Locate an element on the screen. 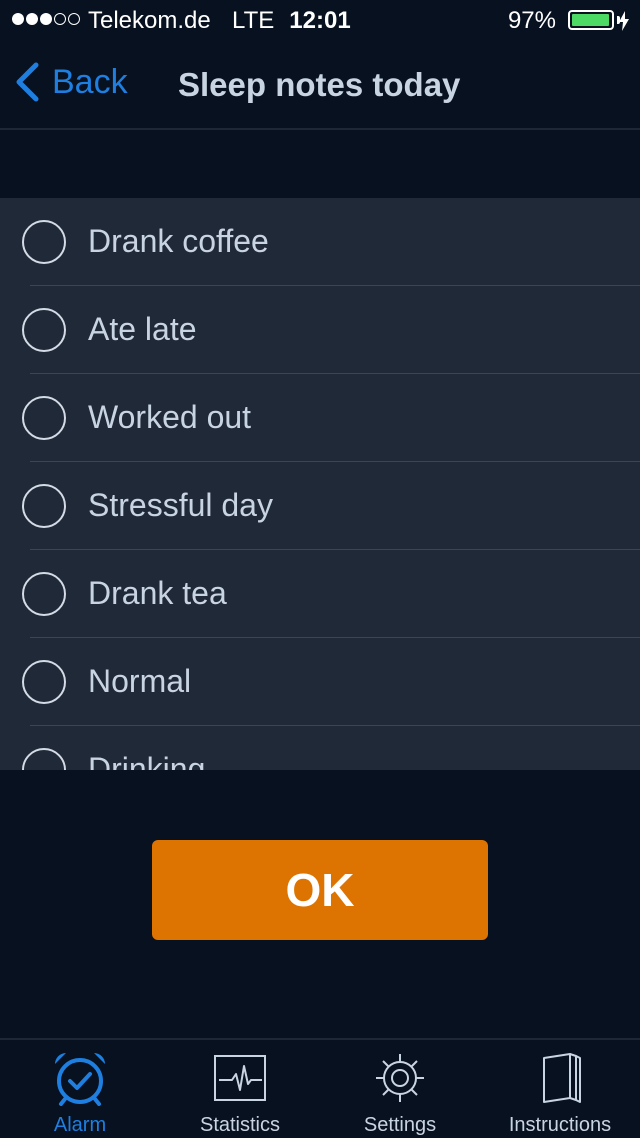 This screenshot has height=1138, width=640. tab-statistics: Statistics is located at coordinates (240, 1089).